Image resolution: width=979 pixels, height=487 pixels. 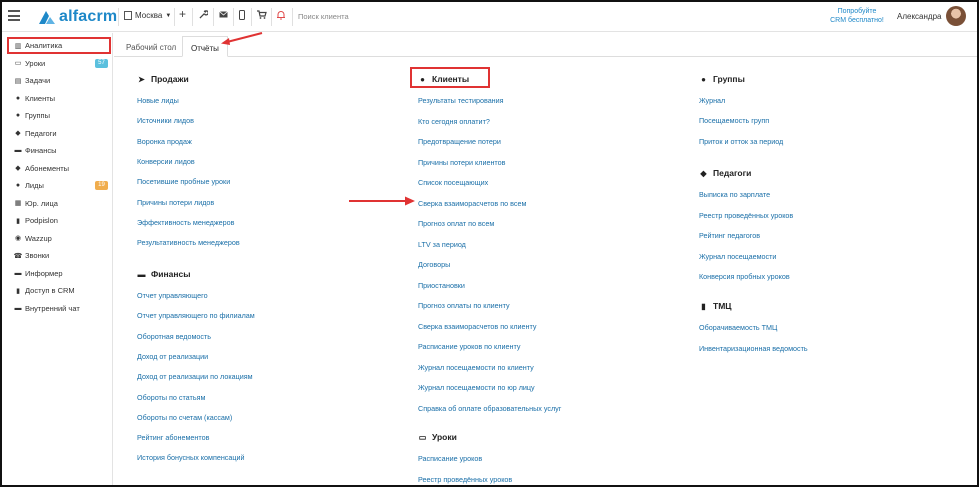 I want to click on report-link: Сверка взаиморасчетов по клиенту, so click(x=477, y=326).